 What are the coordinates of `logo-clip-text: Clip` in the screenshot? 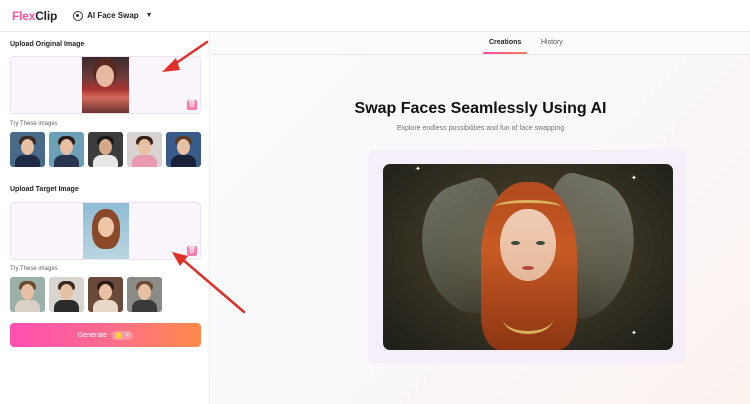 It's located at (46, 15).